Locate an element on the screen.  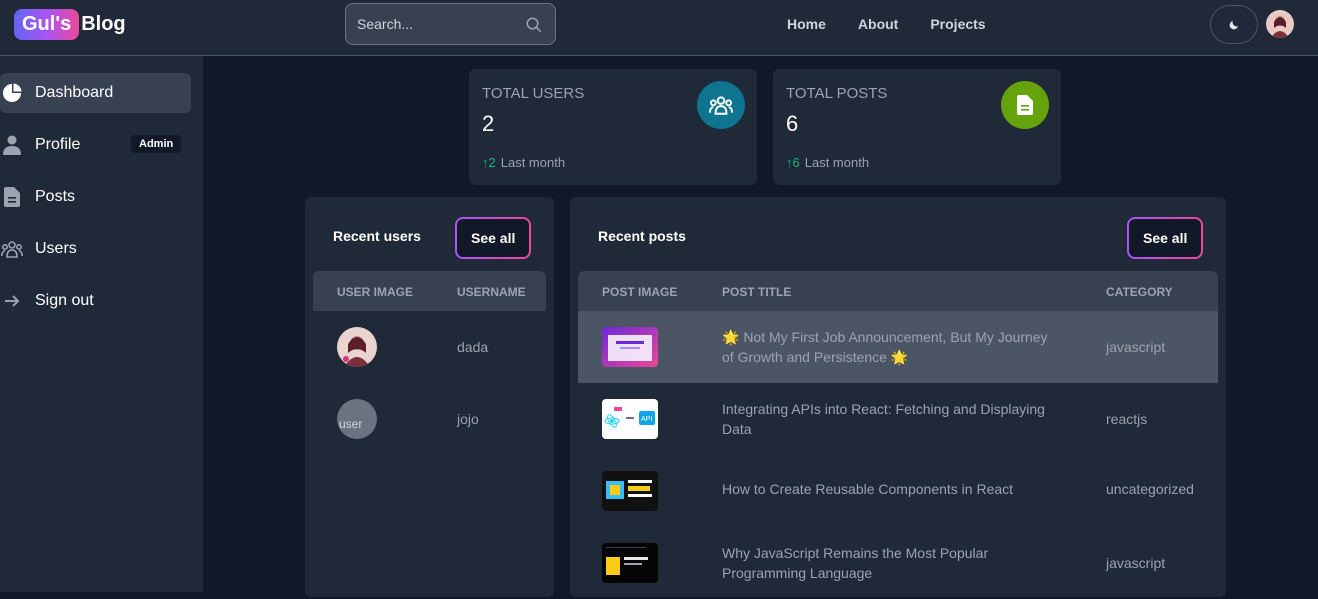
pie-chart-icon is located at coordinates (12, 93).